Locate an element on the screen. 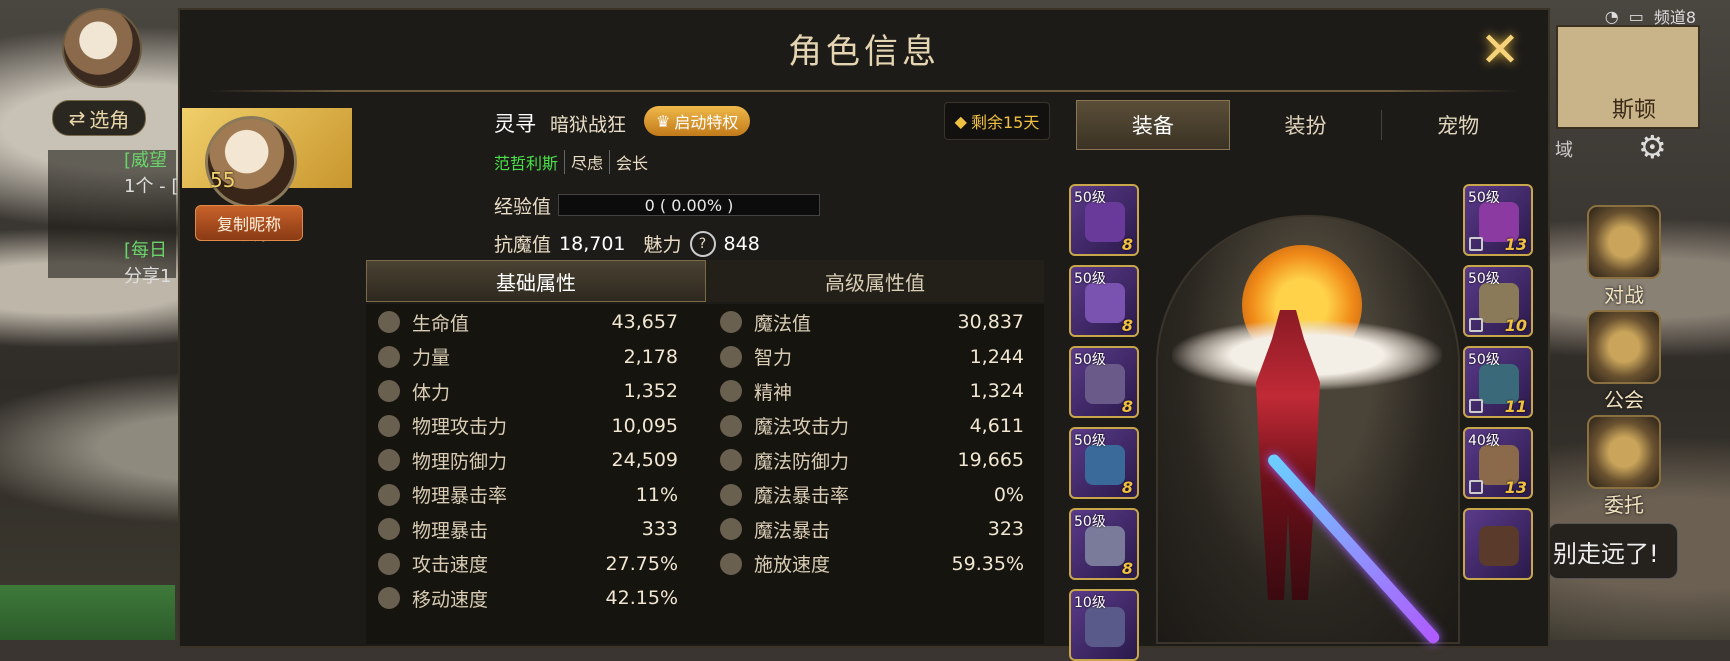 Image resolution: width=1730 pixels, height=661 pixels. orb-icon is located at coordinates (731, 391).